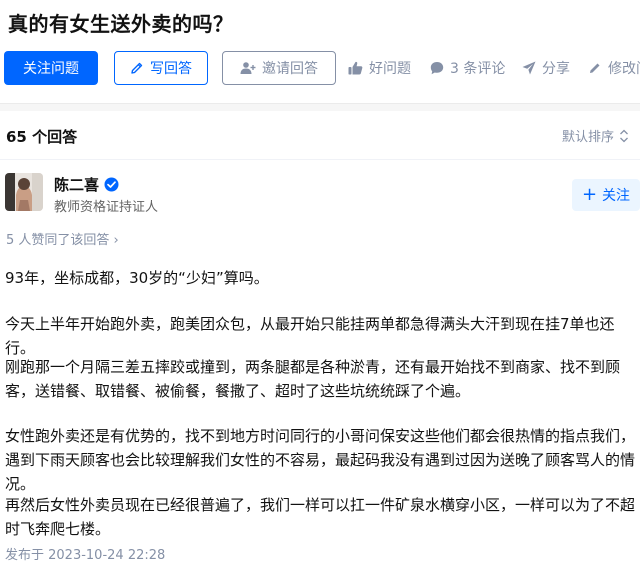  What do you see at coordinates (556, 69) in the screenshot?
I see `share-label: 分享` at bounding box center [556, 69].